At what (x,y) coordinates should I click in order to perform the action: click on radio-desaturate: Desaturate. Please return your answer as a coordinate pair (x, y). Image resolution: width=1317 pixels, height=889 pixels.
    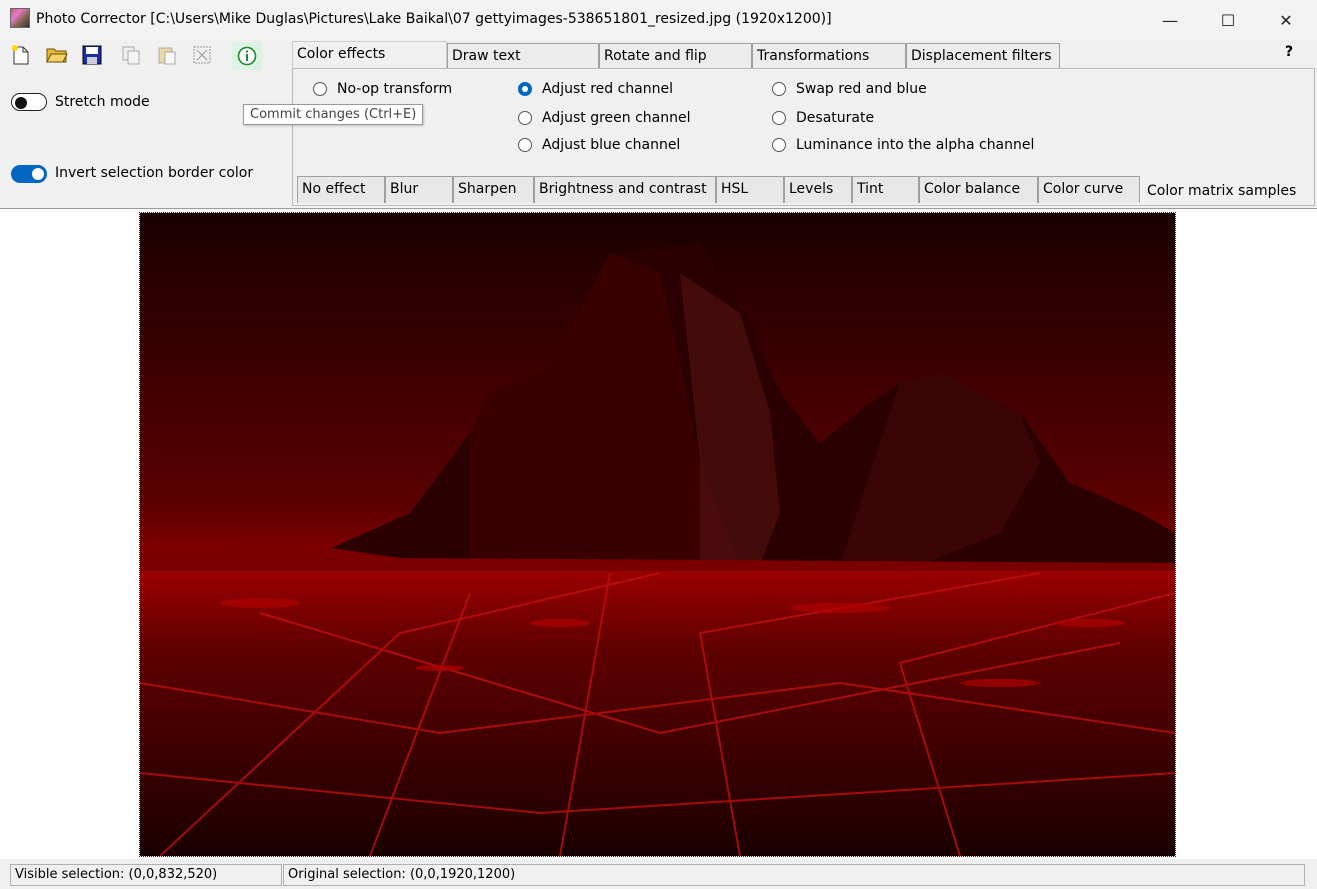
    Looking at the image, I should click on (823, 118).